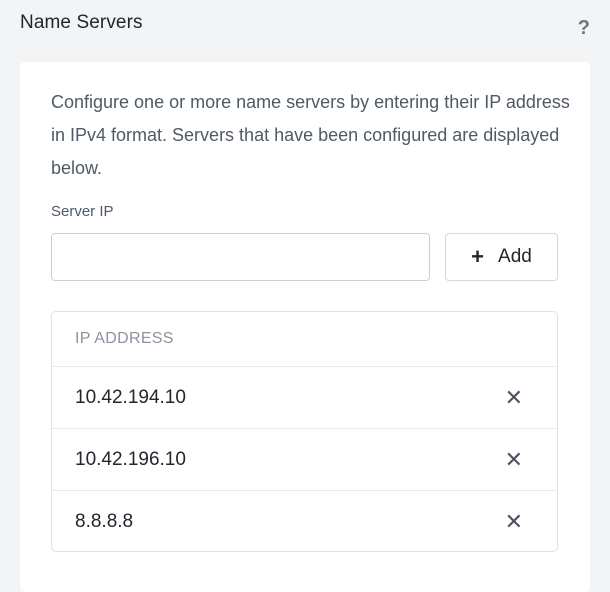 Image resolution: width=610 pixels, height=592 pixels. What do you see at coordinates (130, 459) in the screenshot?
I see `ip-address-cell: 10.42.196.10` at bounding box center [130, 459].